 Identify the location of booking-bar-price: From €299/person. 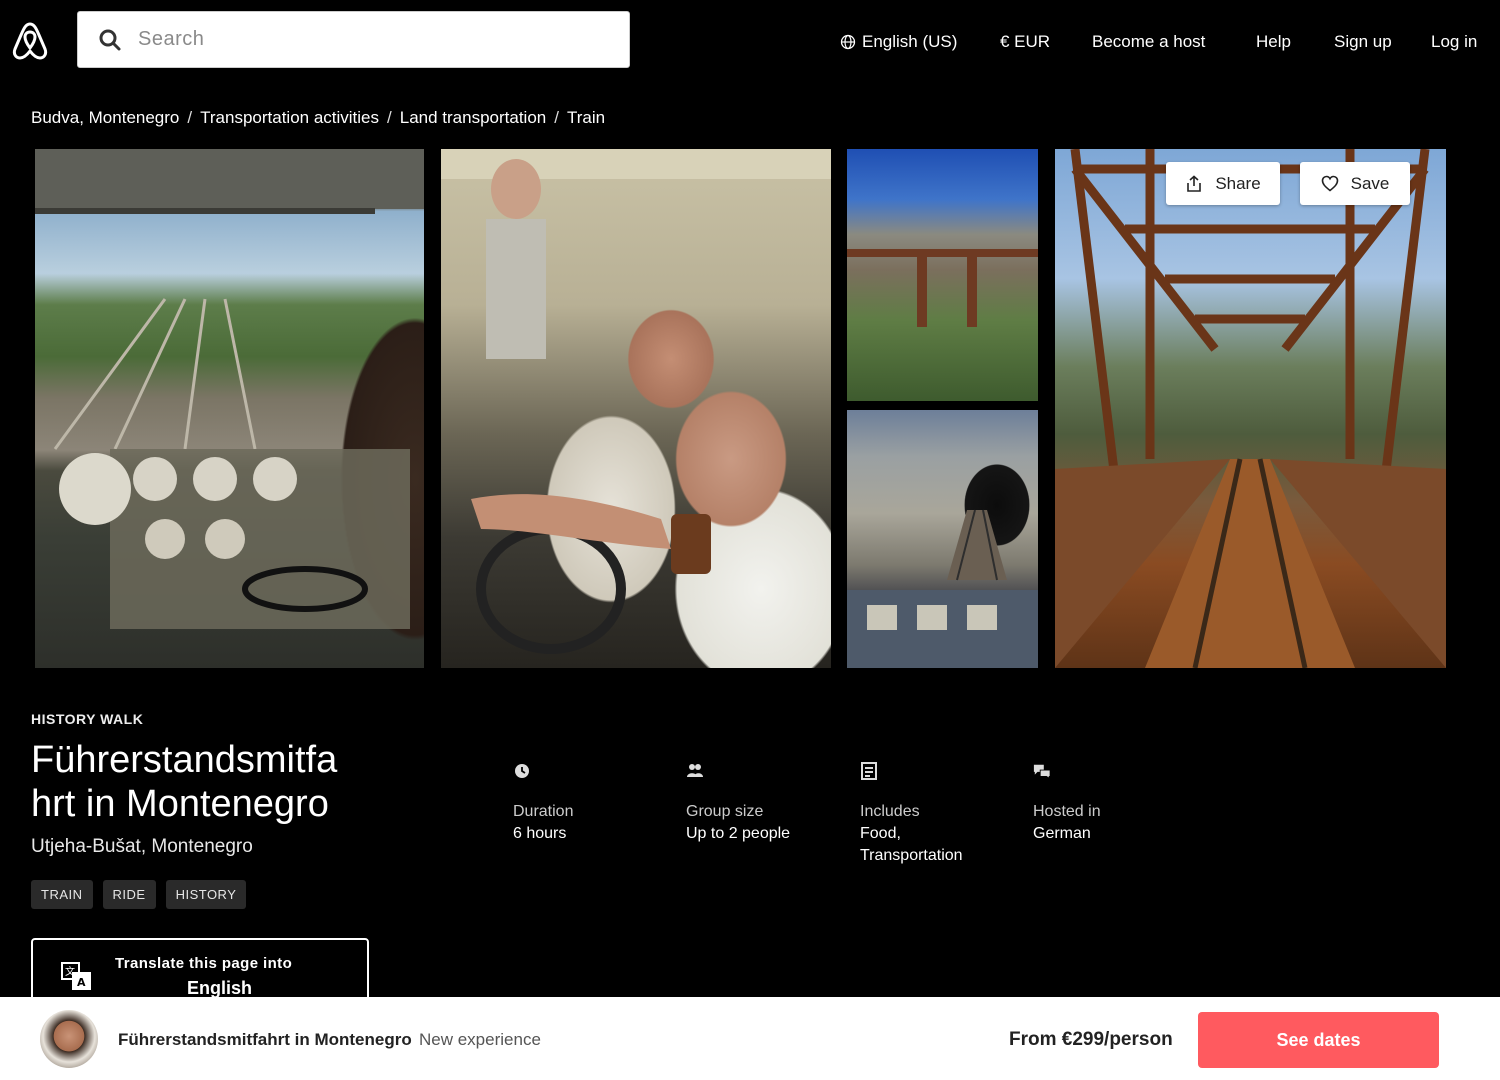
(1091, 1040).